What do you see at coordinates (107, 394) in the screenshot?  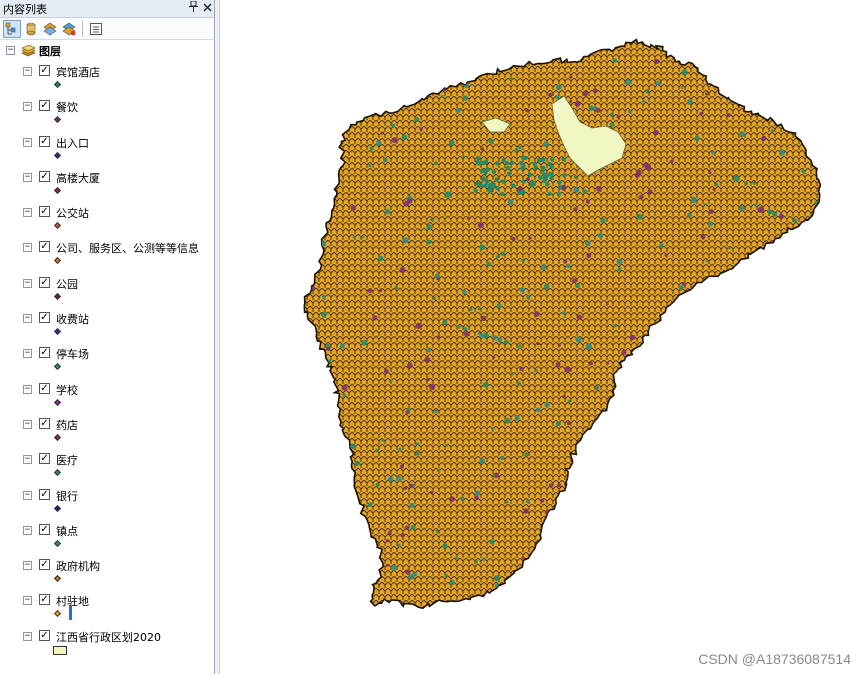 I see `layer-item: − ✓ 学校` at bounding box center [107, 394].